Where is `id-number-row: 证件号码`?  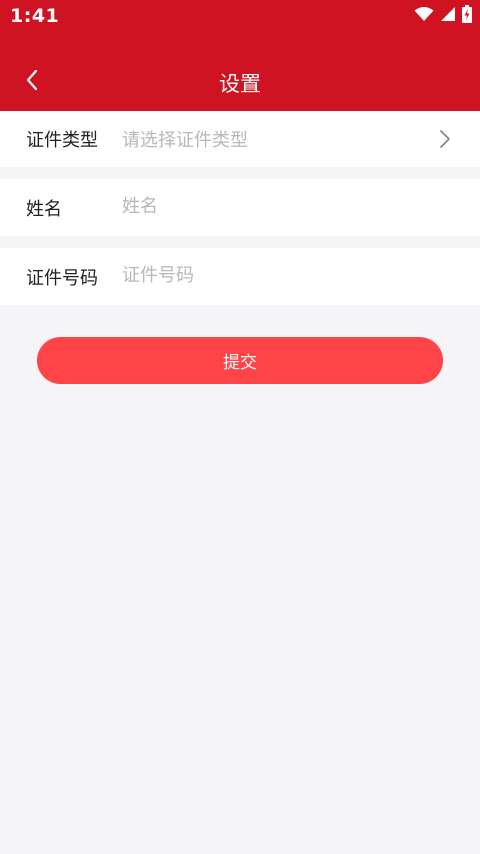
id-number-row: 证件号码 is located at coordinates (240, 276).